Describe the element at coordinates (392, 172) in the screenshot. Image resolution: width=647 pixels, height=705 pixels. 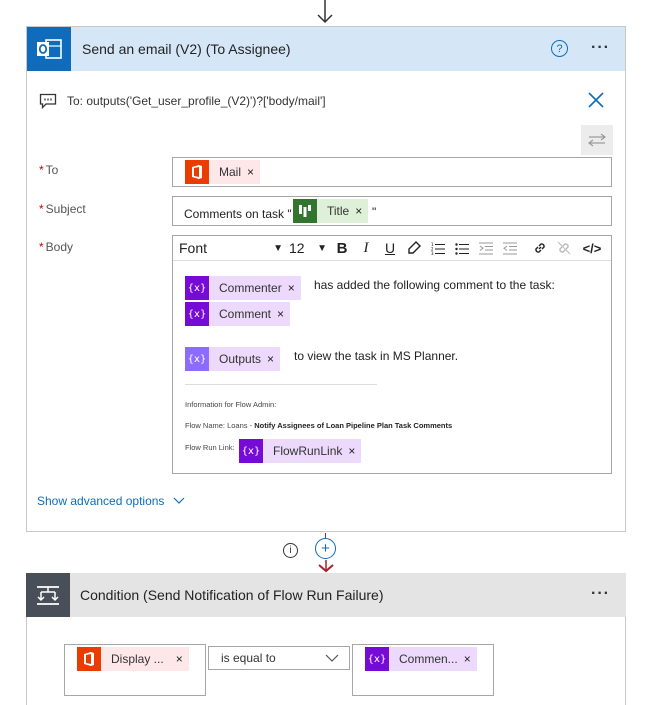
I see `to-field: Mail ×` at that location.